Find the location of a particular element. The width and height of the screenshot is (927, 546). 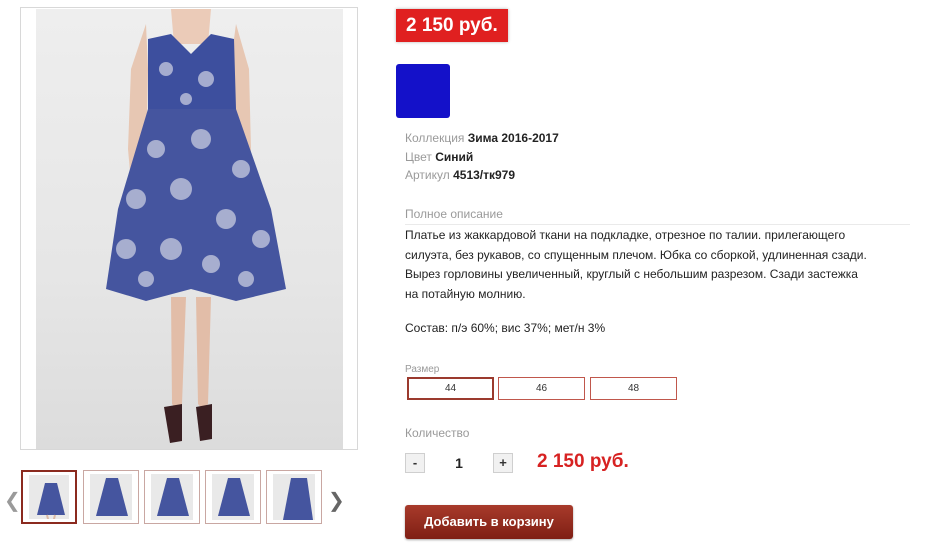

thumbnail-gallery: ❮ ❯ is located at coordinates (180, 498).